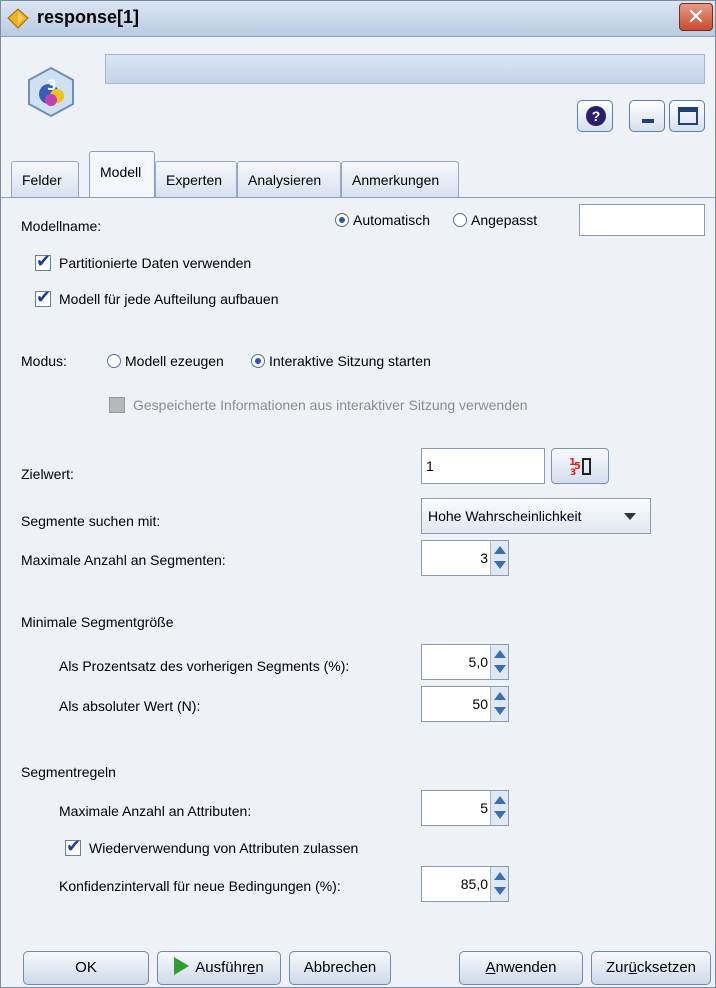 Image resolution: width=716 pixels, height=988 pixels. I want to click on auto-radio: Automatisch, so click(382, 220).